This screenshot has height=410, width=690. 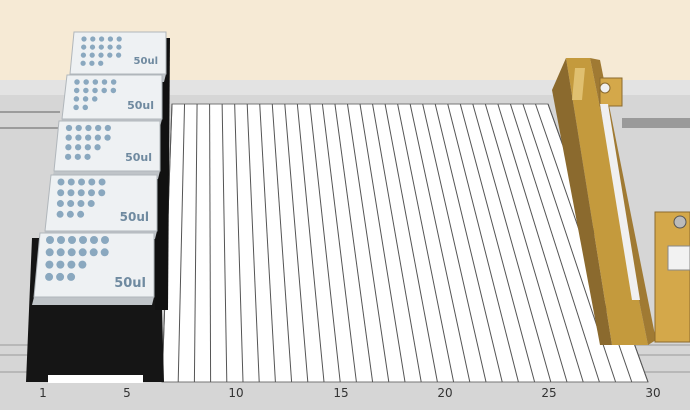 I want to click on gripper-rod, so click(x=656, y=123).